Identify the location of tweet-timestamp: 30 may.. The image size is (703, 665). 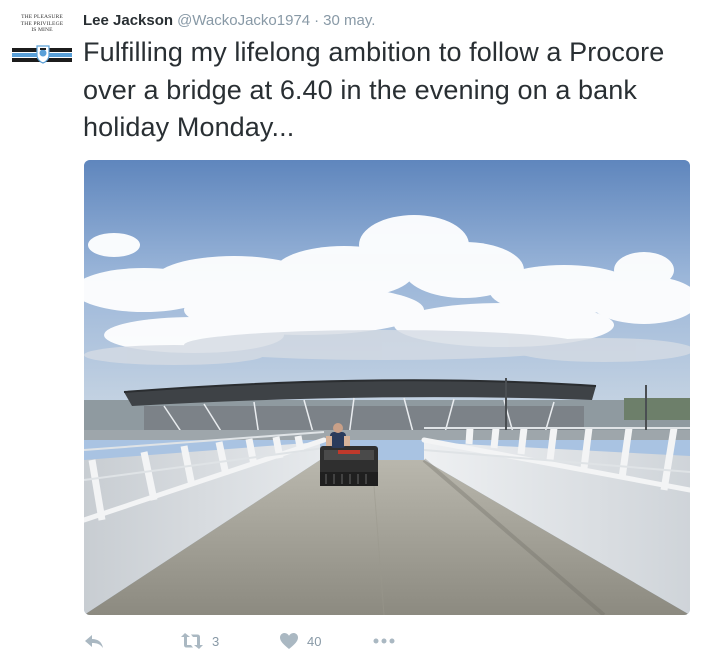
(349, 20).